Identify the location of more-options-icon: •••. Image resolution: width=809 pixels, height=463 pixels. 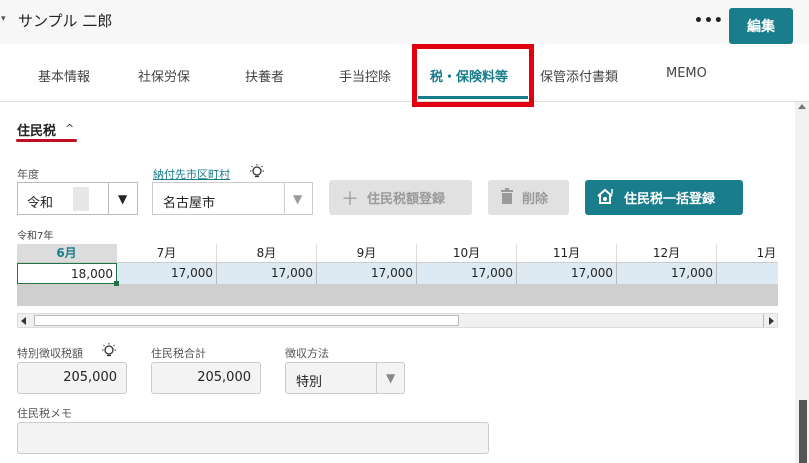
(709, 21).